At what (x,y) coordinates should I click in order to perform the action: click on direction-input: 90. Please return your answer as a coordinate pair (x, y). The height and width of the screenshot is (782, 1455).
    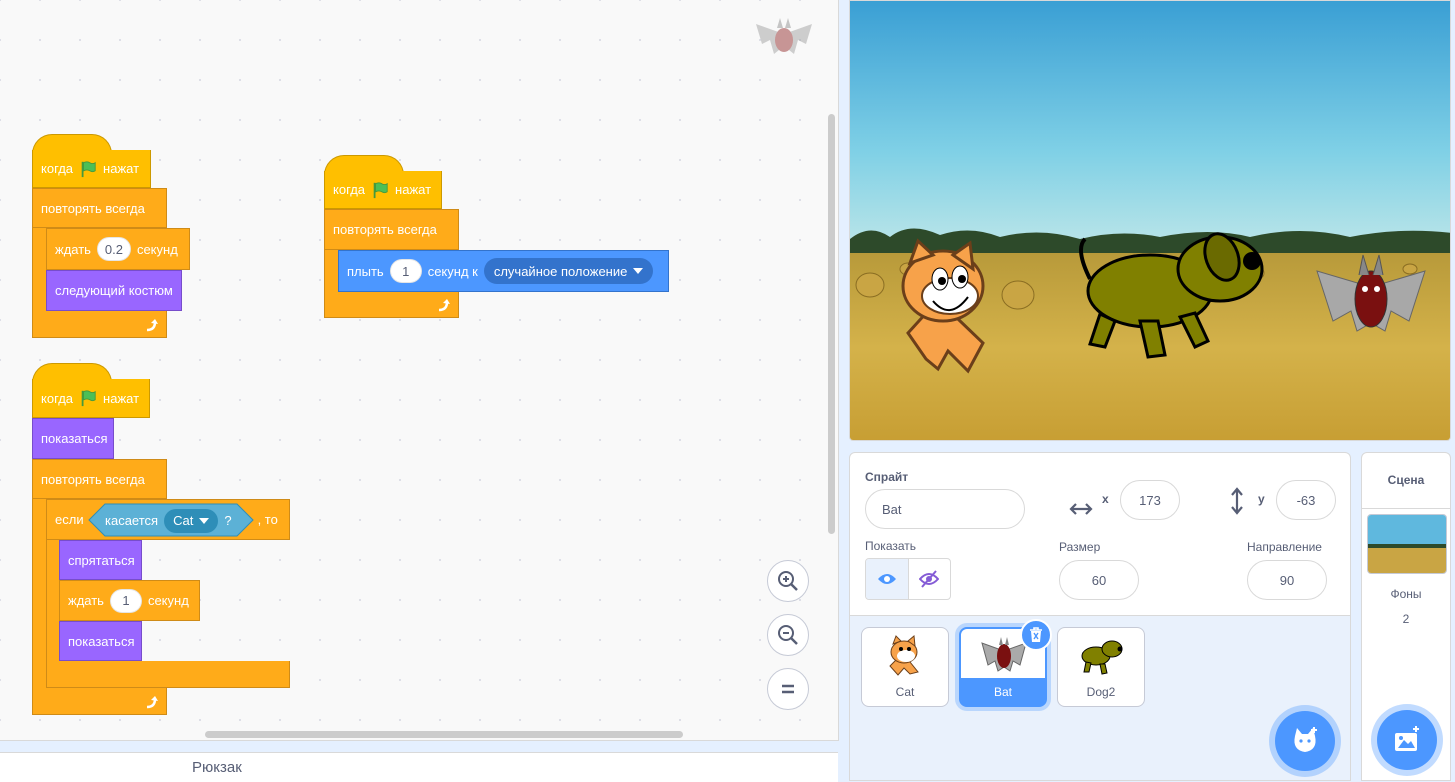
    Looking at the image, I should click on (1287, 580).